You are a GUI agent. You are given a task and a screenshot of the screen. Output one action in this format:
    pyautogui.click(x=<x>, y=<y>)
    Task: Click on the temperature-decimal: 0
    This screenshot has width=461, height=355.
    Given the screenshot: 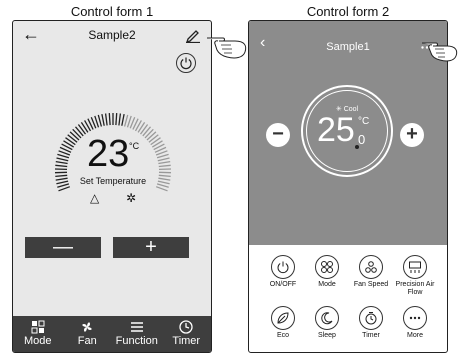 What is the action you would take?
    pyautogui.click(x=362, y=139)
    